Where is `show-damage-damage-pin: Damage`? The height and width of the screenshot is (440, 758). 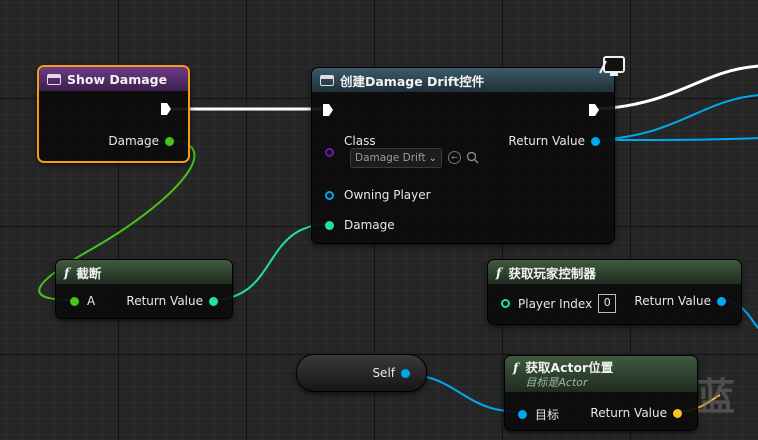
show-damage-damage-pin: Damage is located at coordinates (141, 141).